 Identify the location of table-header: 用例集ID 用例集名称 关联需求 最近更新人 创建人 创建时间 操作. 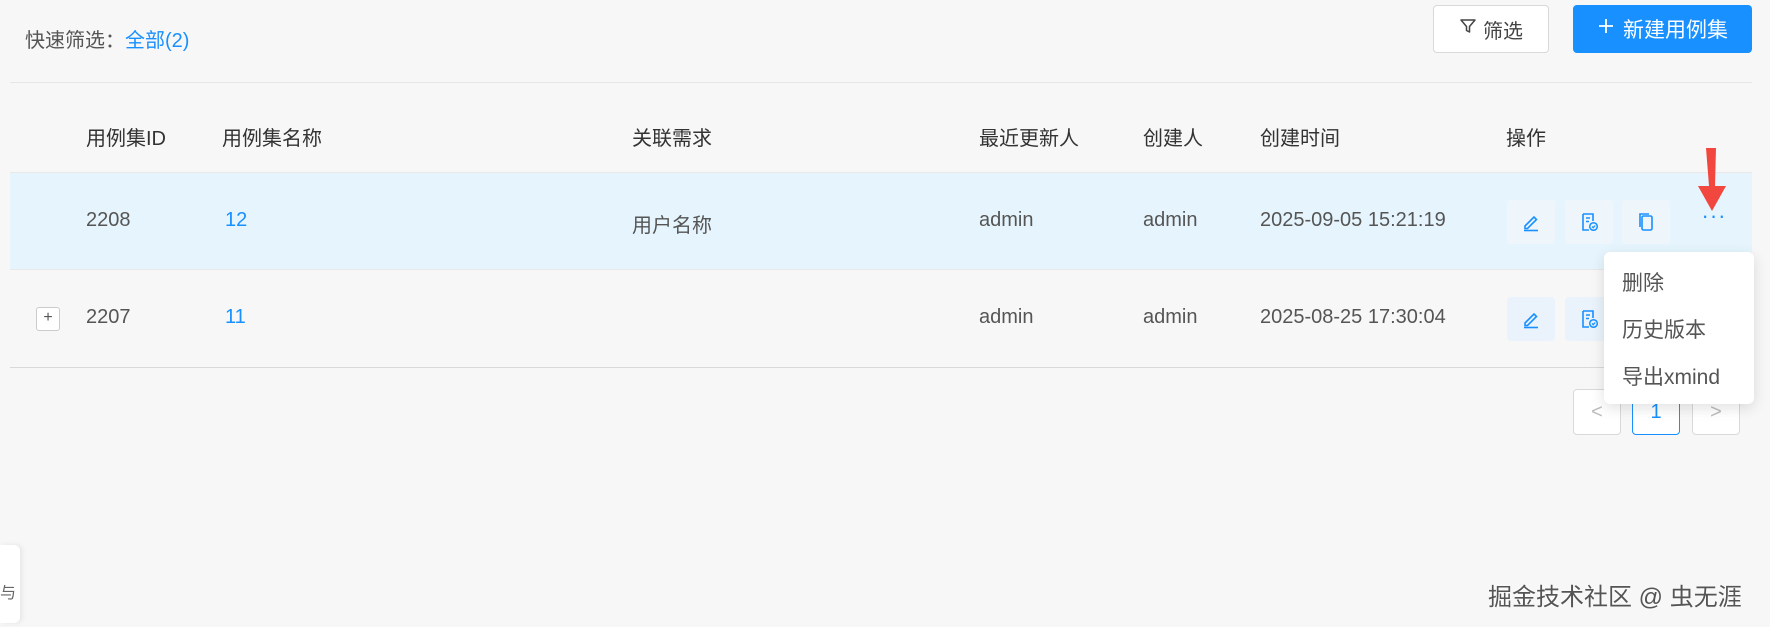
(881, 136).